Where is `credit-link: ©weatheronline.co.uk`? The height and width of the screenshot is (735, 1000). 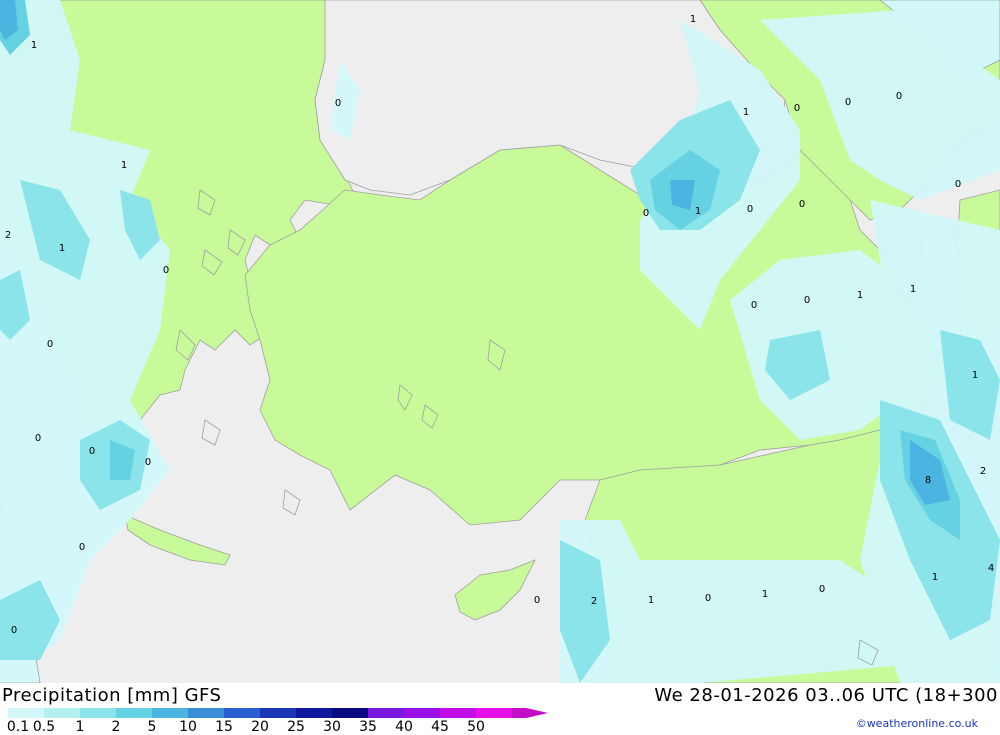
credit-link: ©weatheronline.co.uk is located at coordinates (917, 723).